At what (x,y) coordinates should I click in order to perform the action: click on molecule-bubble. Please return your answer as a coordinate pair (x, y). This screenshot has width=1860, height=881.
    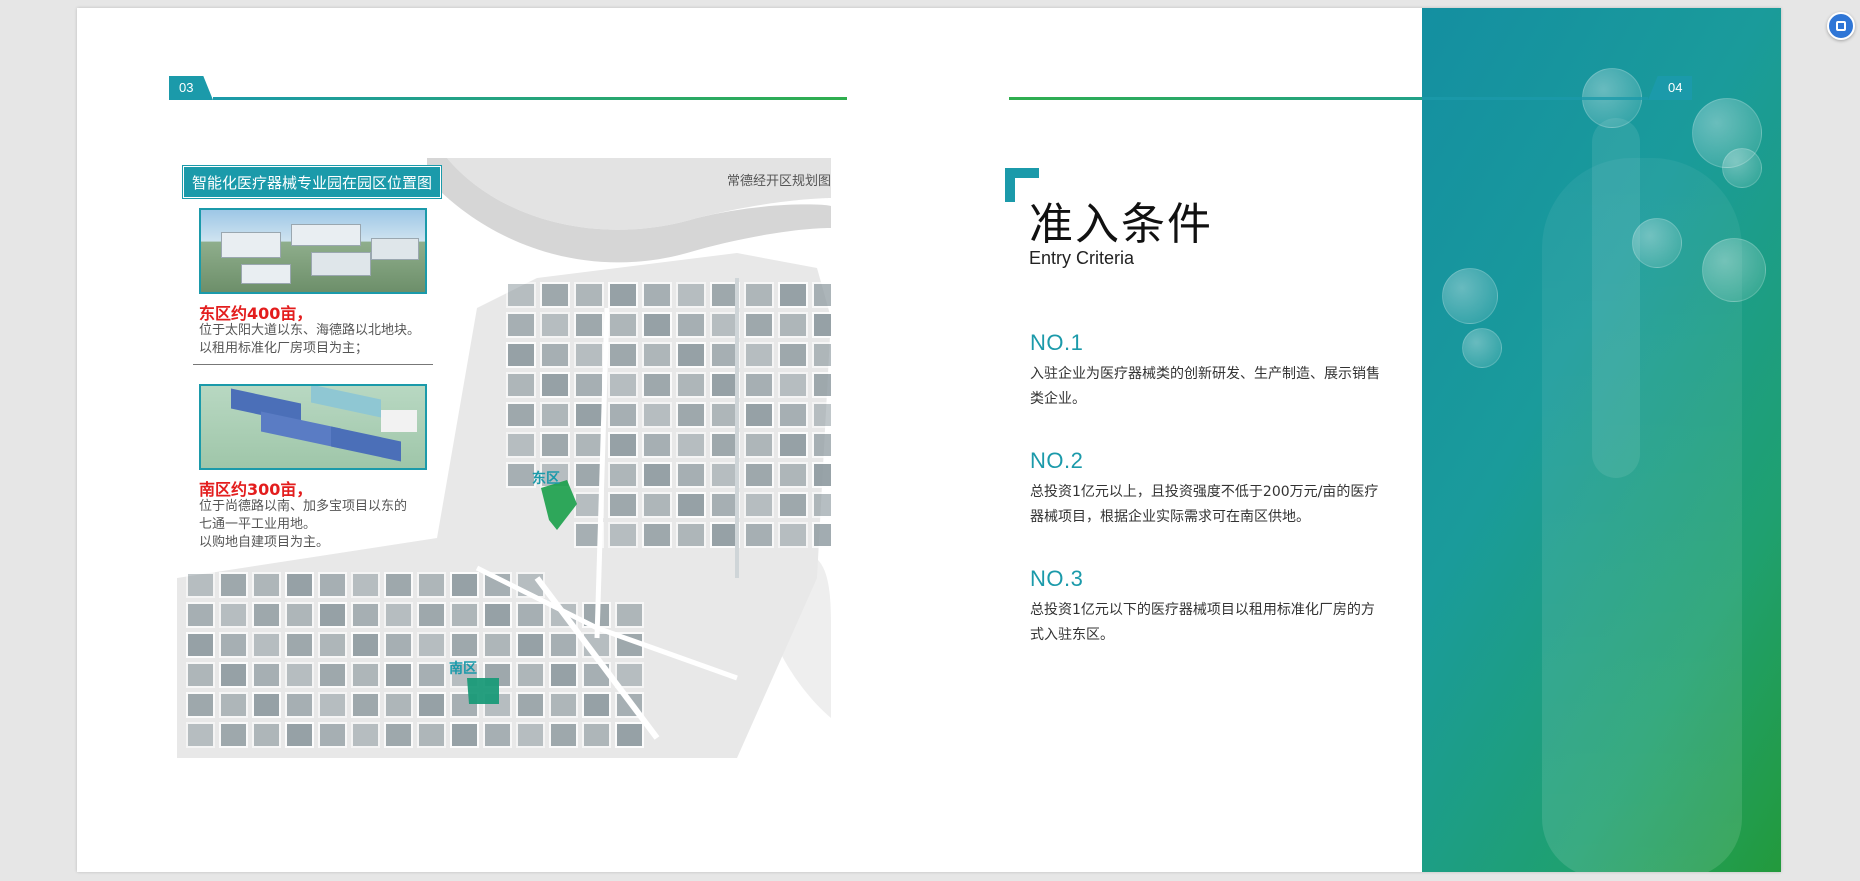
    Looking at the image, I should click on (1657, 243).